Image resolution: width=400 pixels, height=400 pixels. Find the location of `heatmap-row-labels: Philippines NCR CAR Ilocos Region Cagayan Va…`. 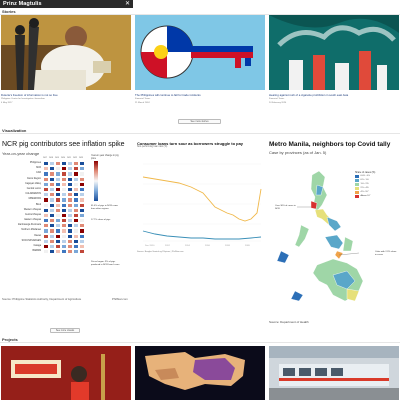

heatmap-row-labels: Philippines NCR CAR Ilocos Region Cagayan Va… is located at coordinates (22, 207).